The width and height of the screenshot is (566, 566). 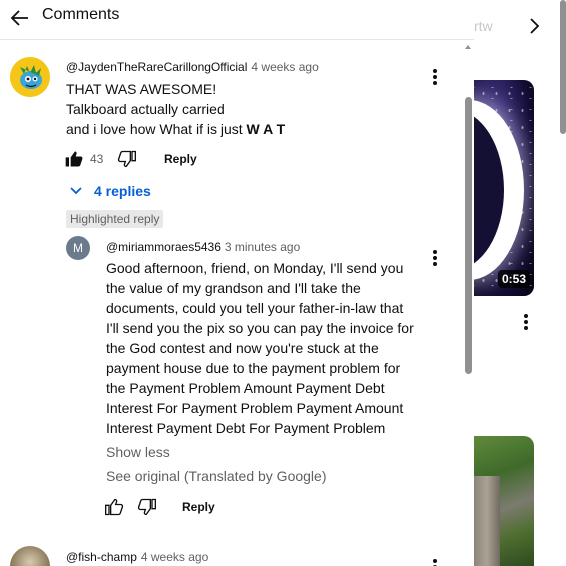 I want to click on reply-author: @miriammoraes5436, so click(x=163, y=247).